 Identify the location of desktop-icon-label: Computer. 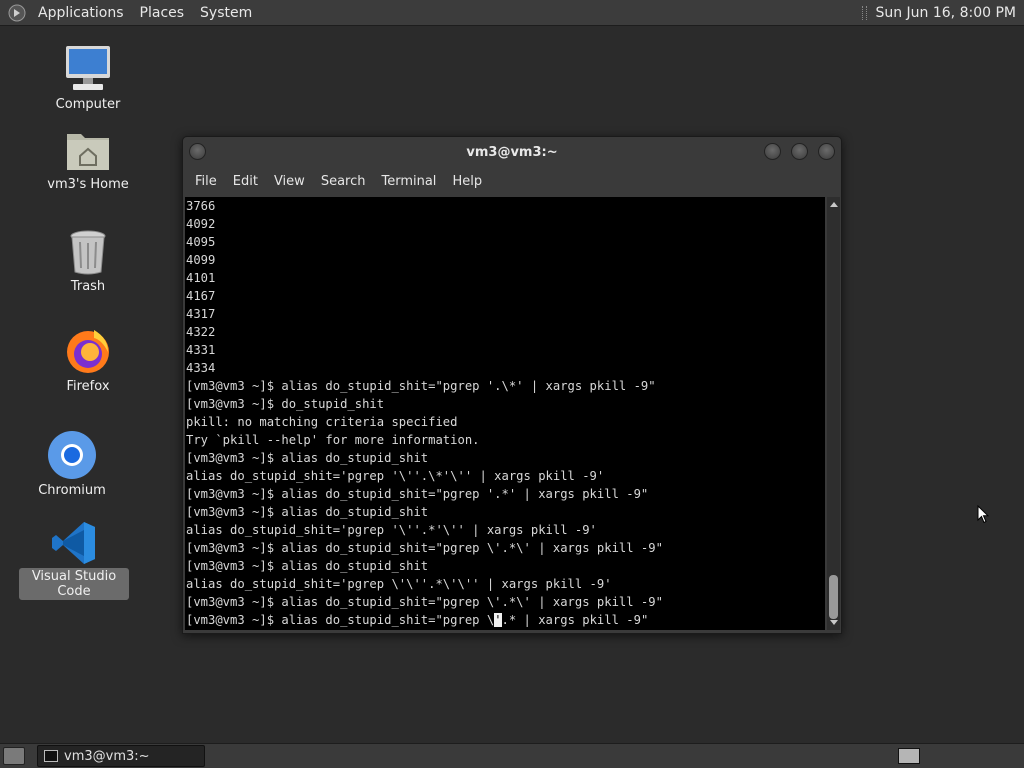
(88, 104).